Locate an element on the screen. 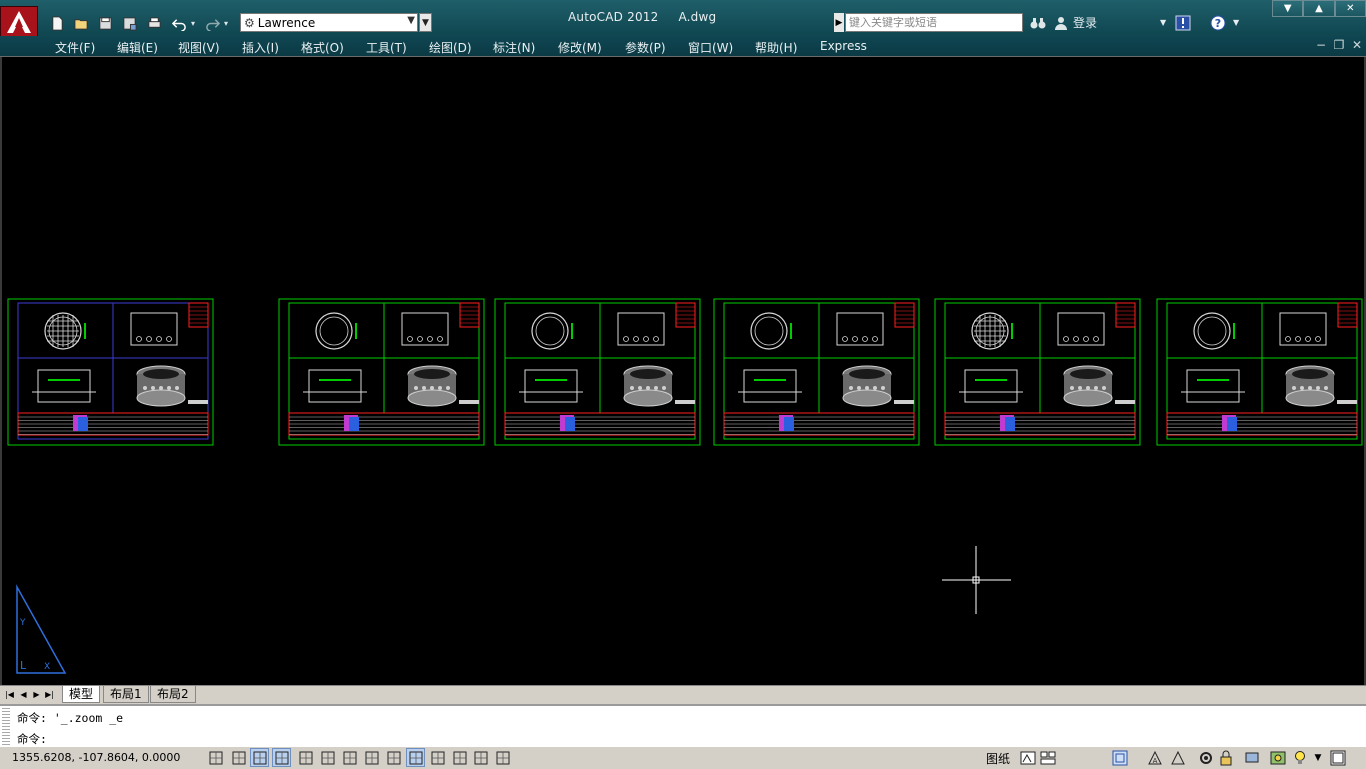 The width and height of the screenshot is (1366, 769). app-name: AutoCAD 2012 is located at coordinates (613, 17).